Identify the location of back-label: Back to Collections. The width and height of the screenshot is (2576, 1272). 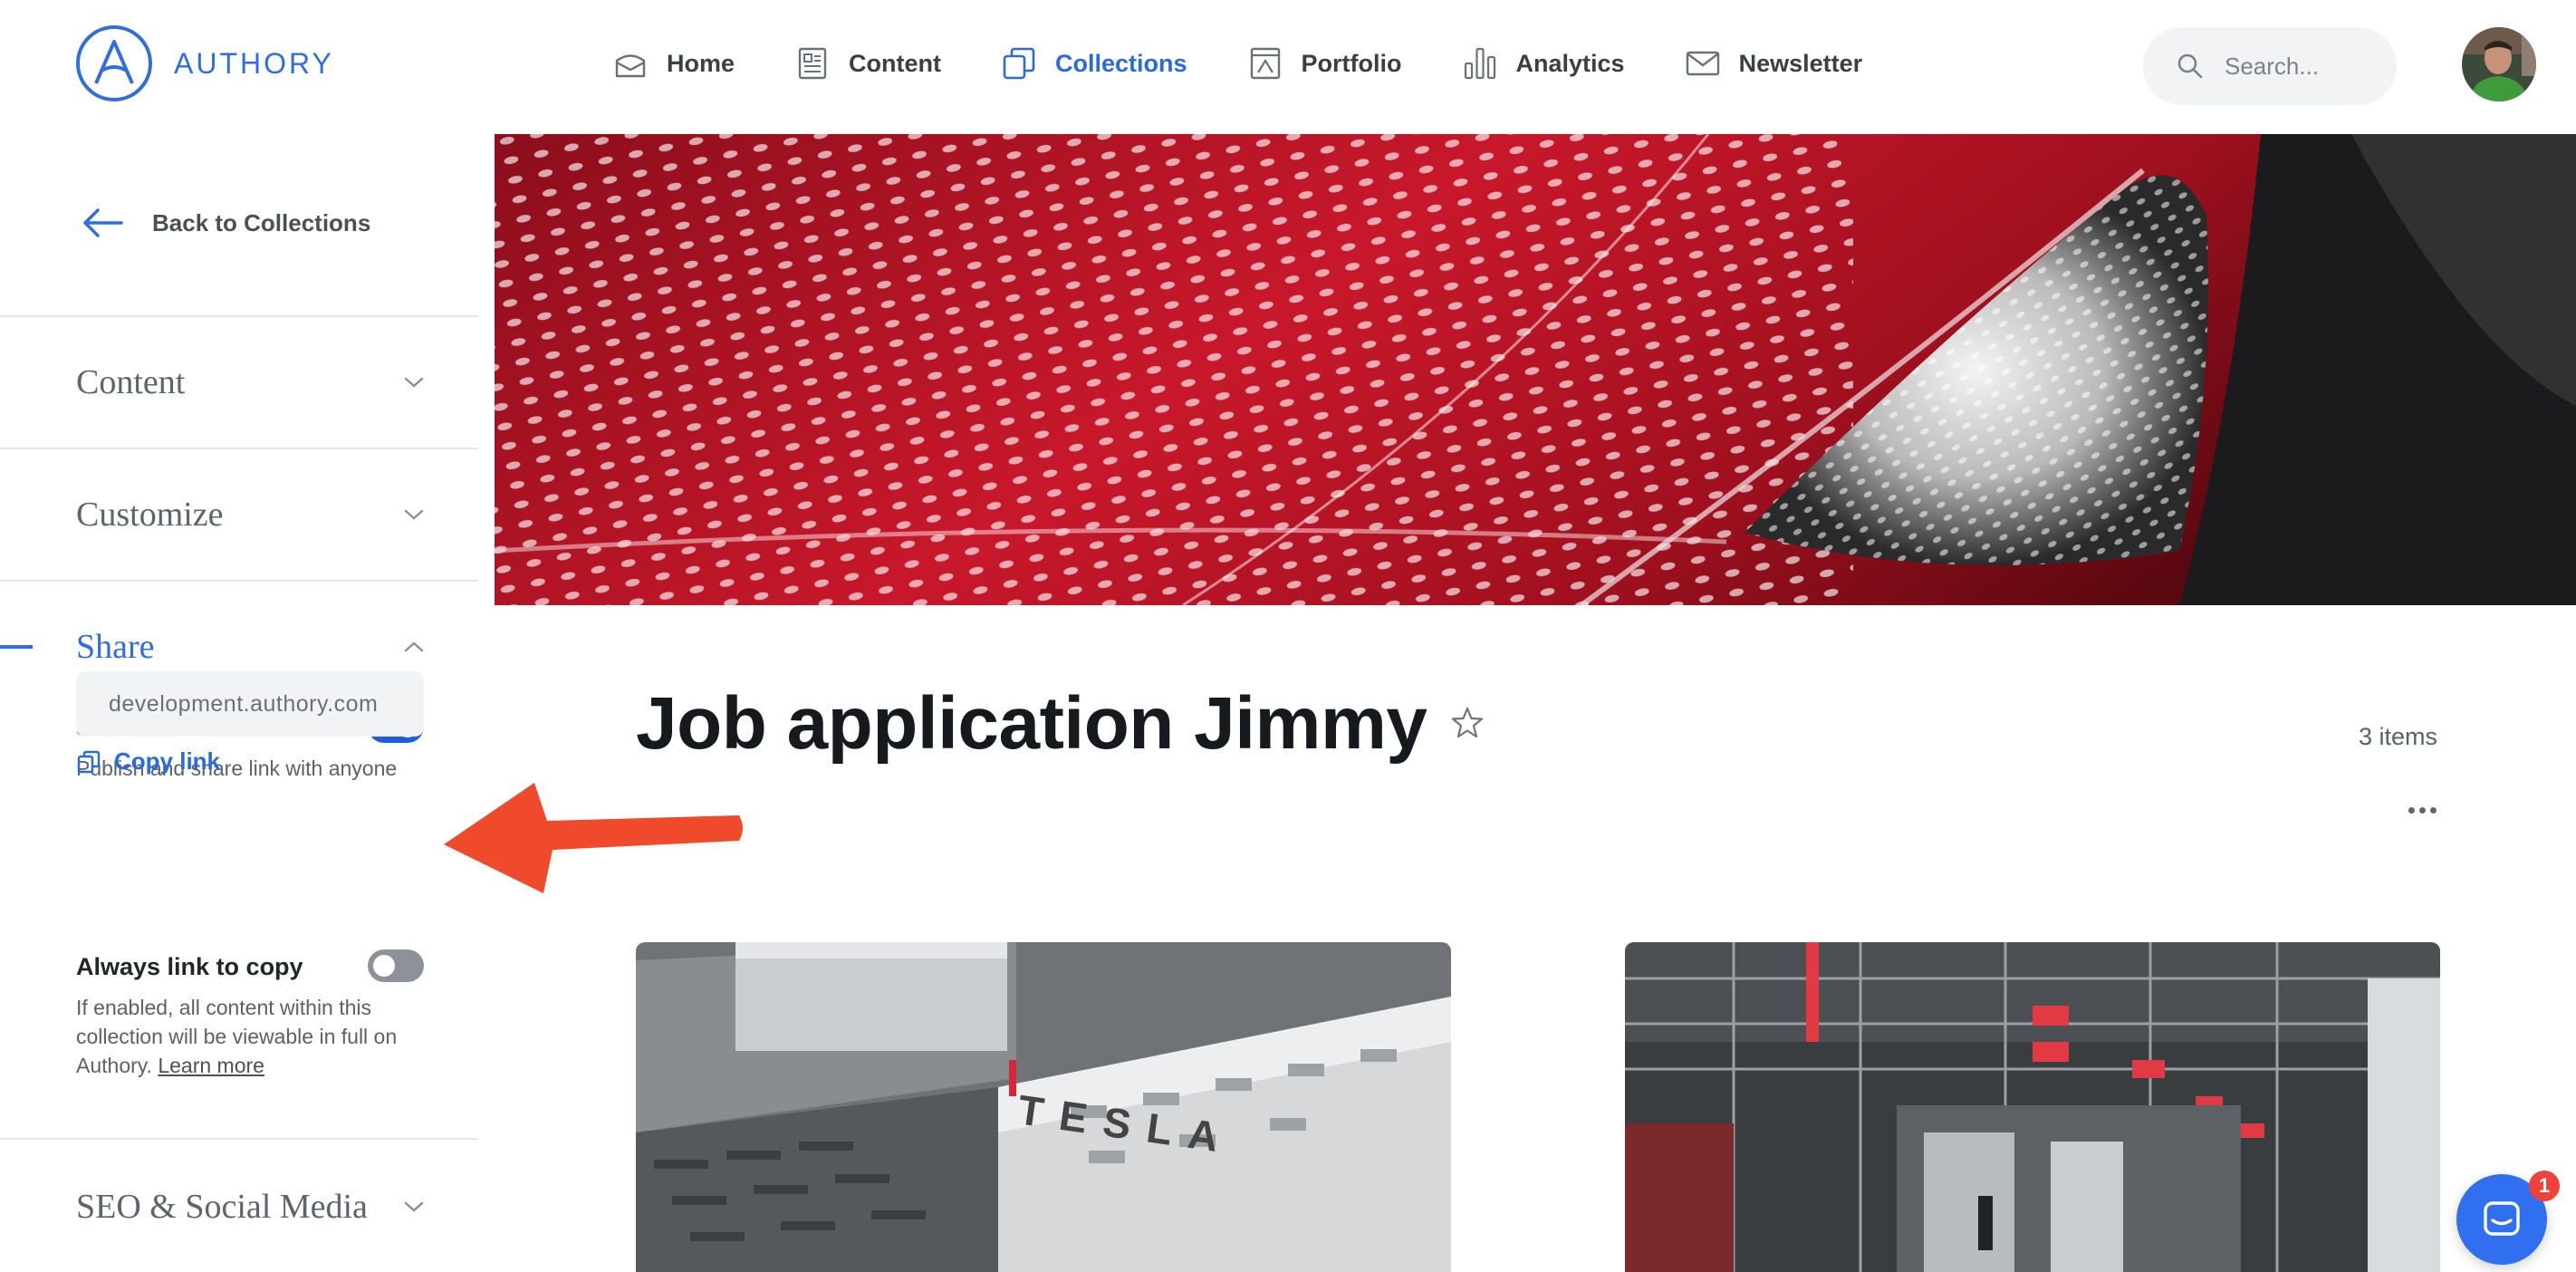
(261, 222).